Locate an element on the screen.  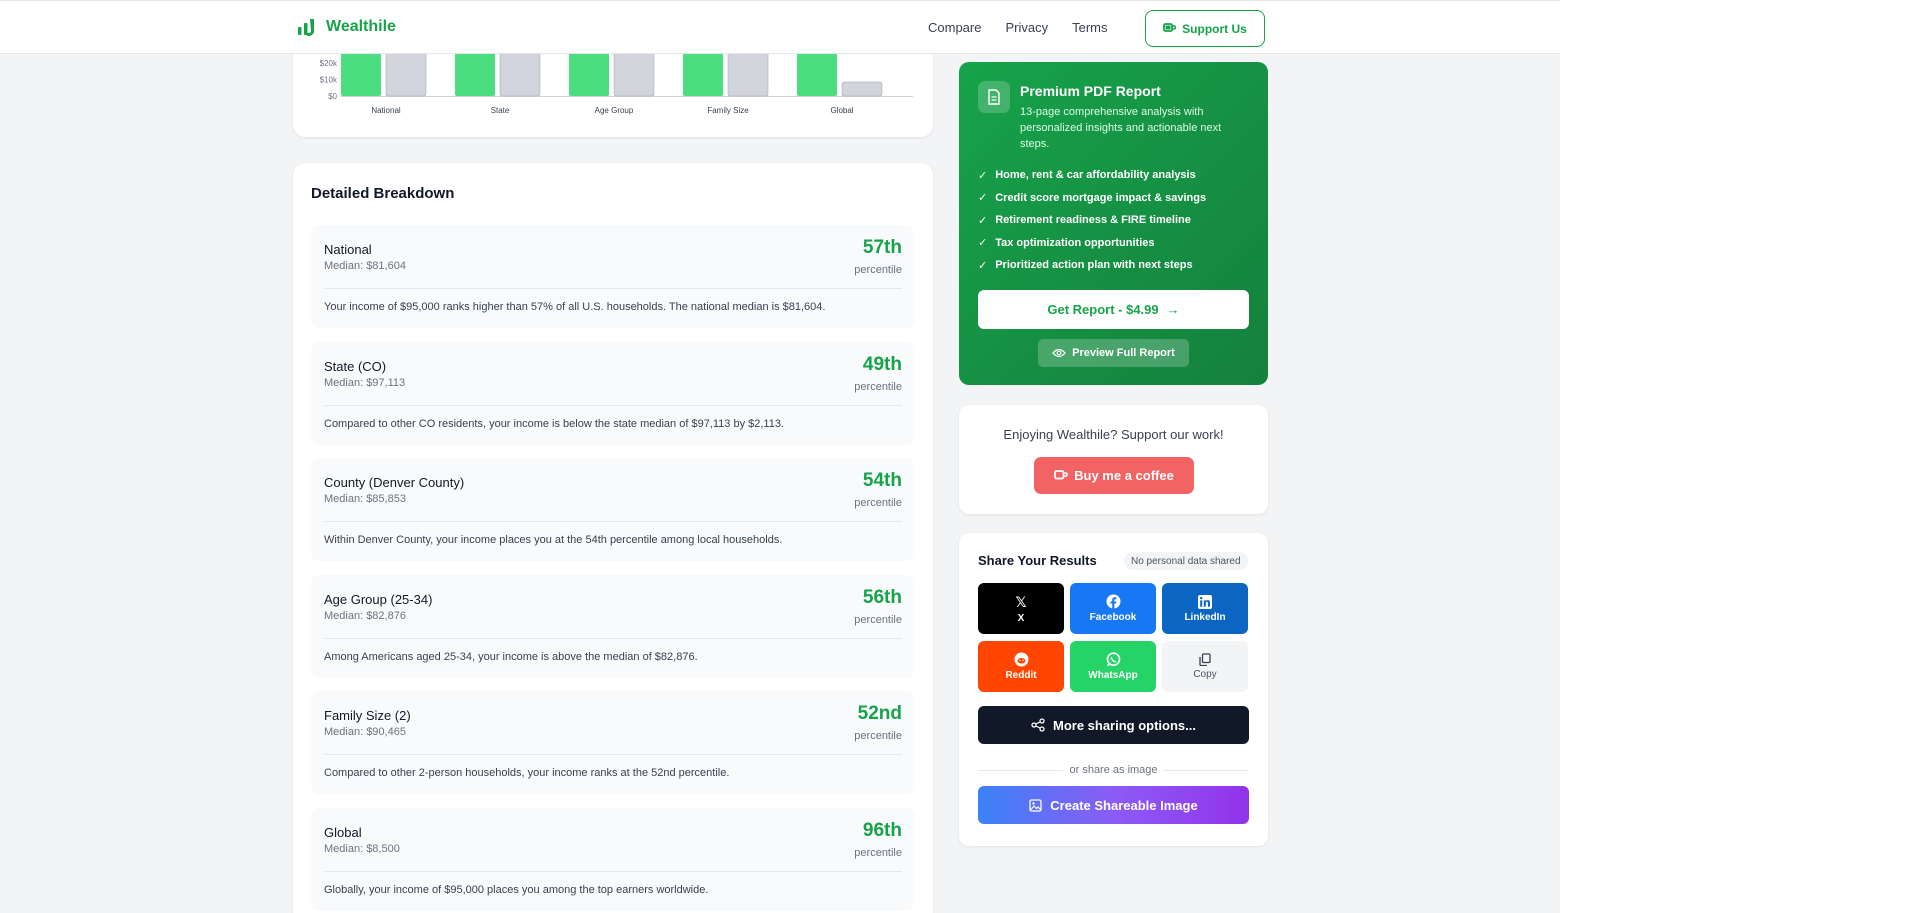
share-reddit-label: Reddit is located at coordinates (1021, 675).